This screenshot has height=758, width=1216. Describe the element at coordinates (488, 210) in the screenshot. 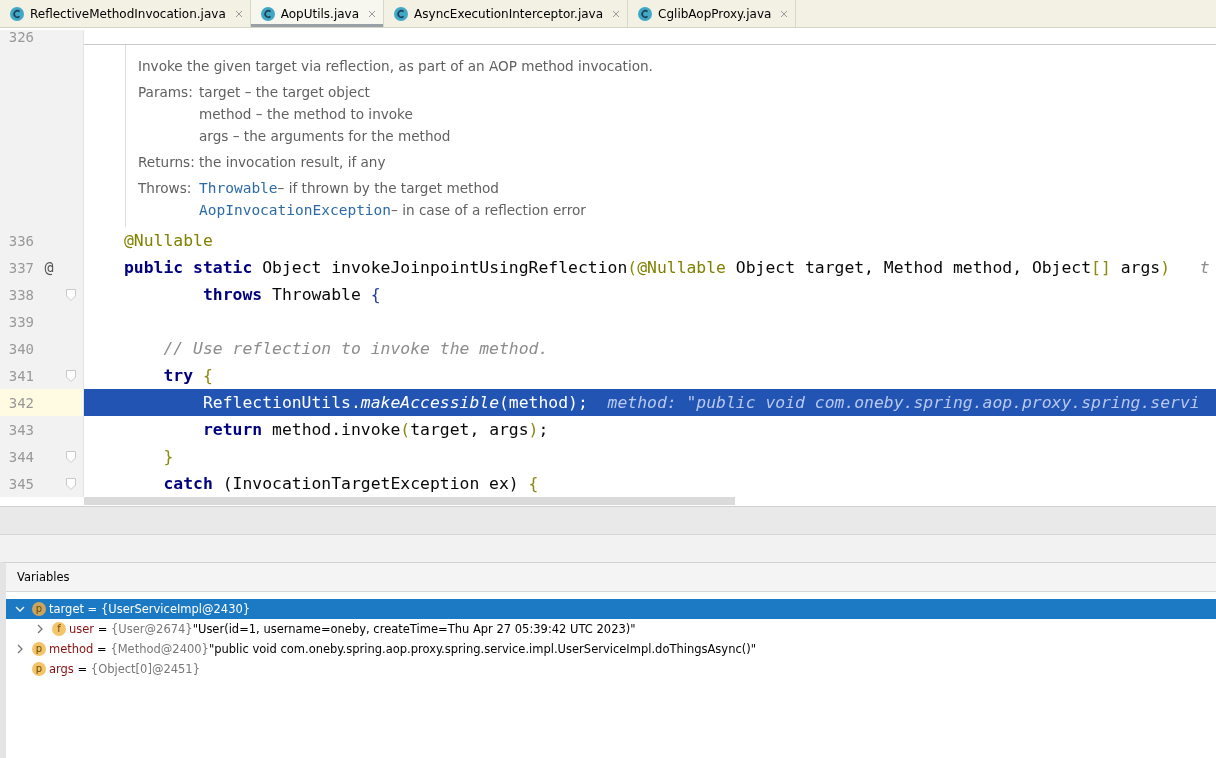

I see `doc-throws: – in case of a reflection error` at that location.